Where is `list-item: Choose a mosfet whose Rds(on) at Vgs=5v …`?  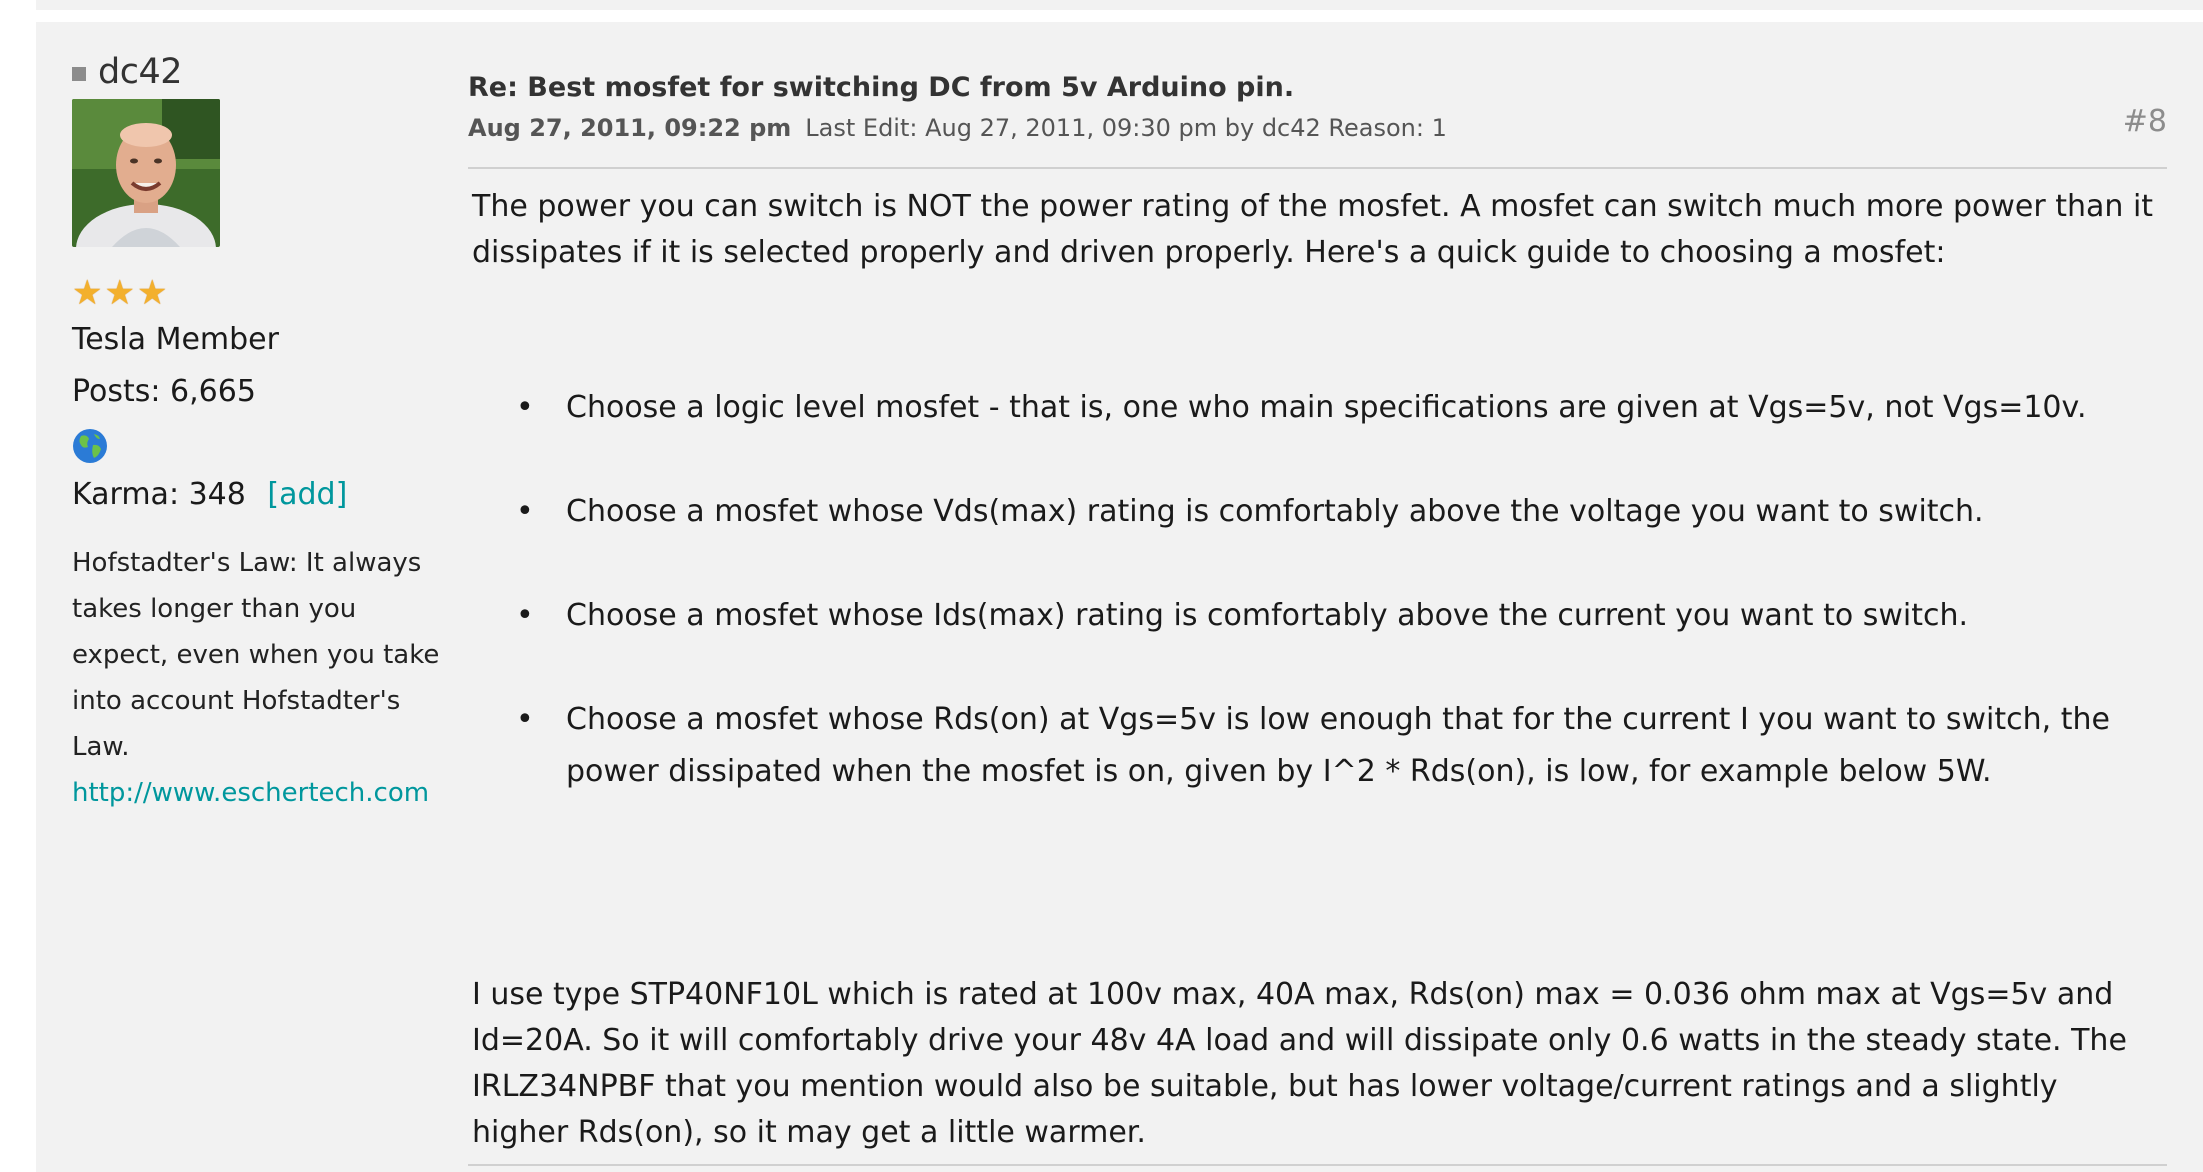 list-item: Choose a mosfet whose Rds(on) at Vgs=5v … is located at coordinates (1341, 746).